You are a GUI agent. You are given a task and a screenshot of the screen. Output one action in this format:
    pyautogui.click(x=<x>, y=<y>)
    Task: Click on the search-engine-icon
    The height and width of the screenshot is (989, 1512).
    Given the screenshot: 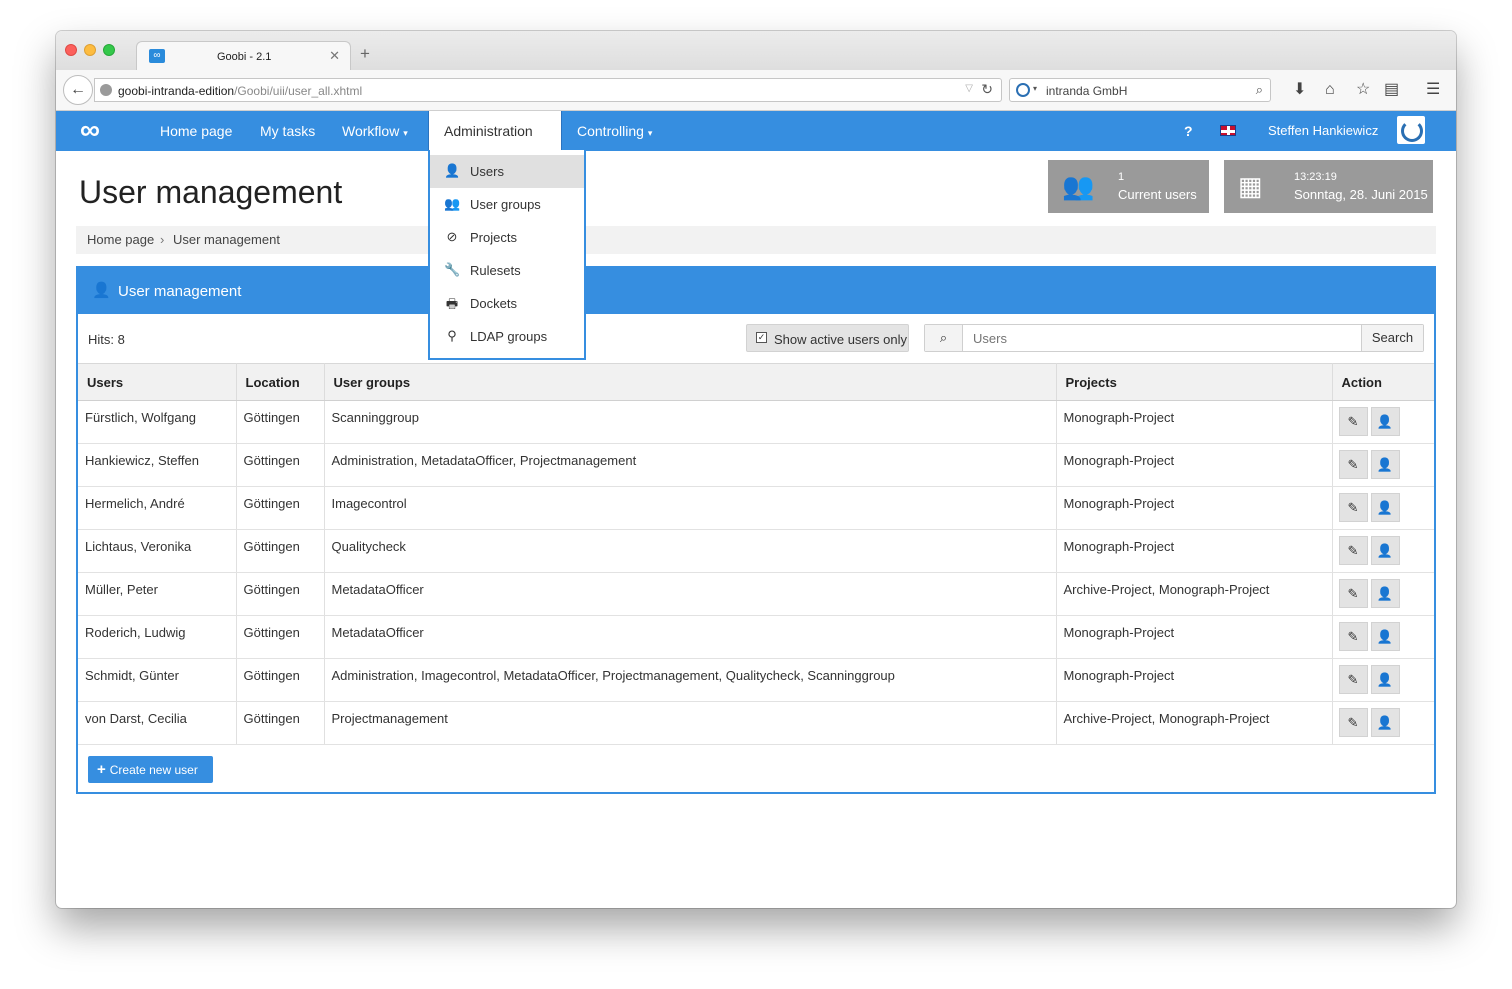 What is the action you would take?
    pyautogui.click(x=1023, y=90)
    